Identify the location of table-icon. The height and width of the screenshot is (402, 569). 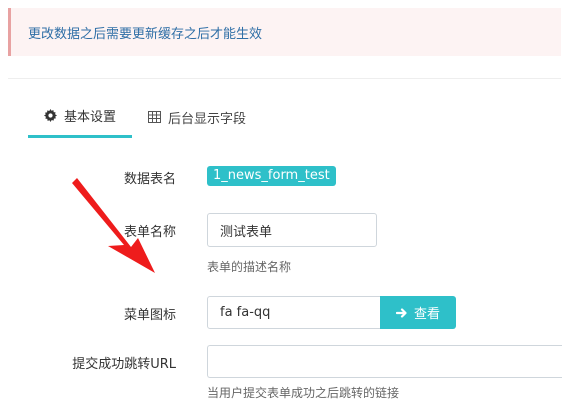
(155, 117).